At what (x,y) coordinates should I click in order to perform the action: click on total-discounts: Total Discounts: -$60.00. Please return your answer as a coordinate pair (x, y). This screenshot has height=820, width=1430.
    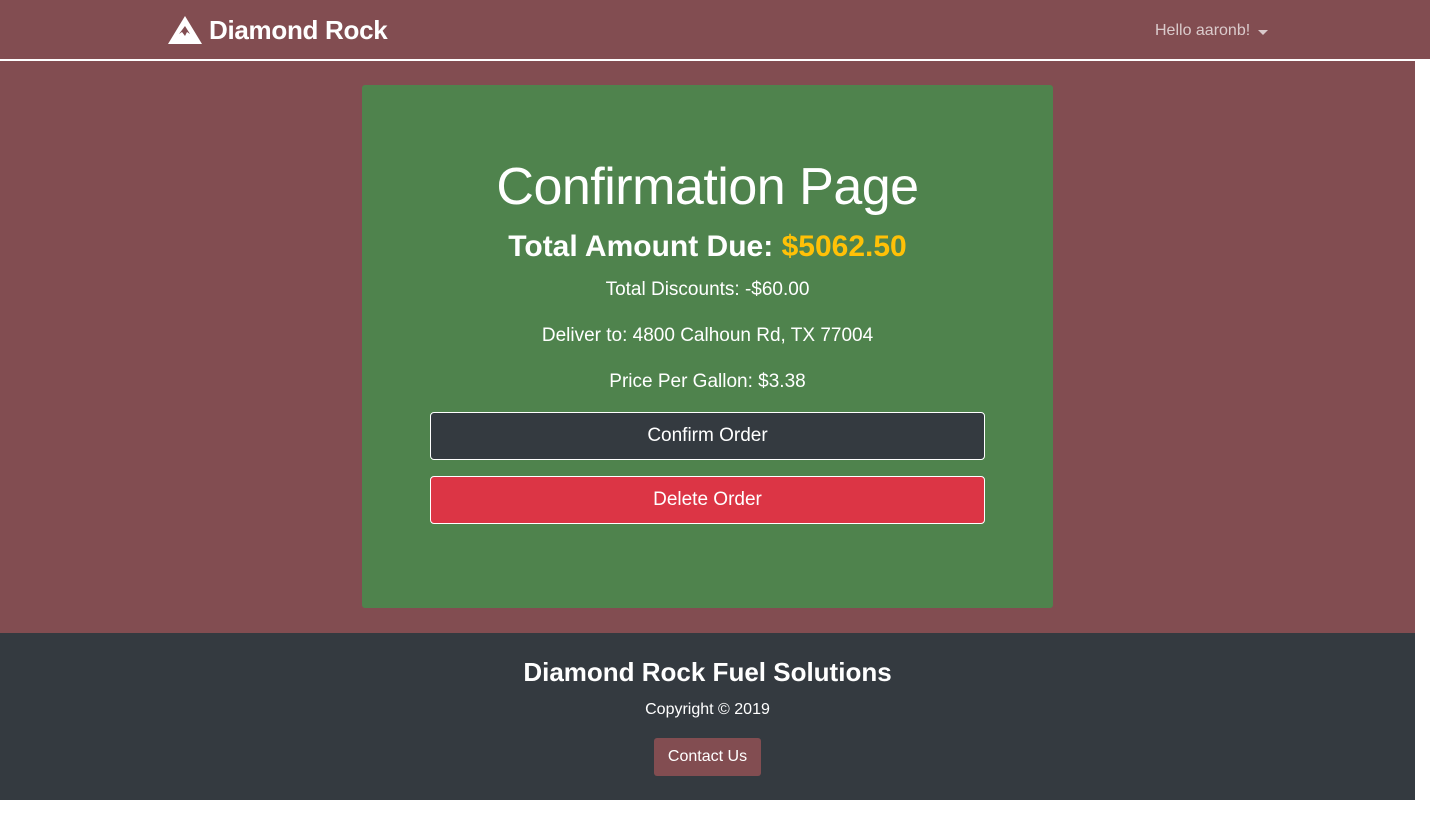
    Looking at the image, I should click on (707, 289).